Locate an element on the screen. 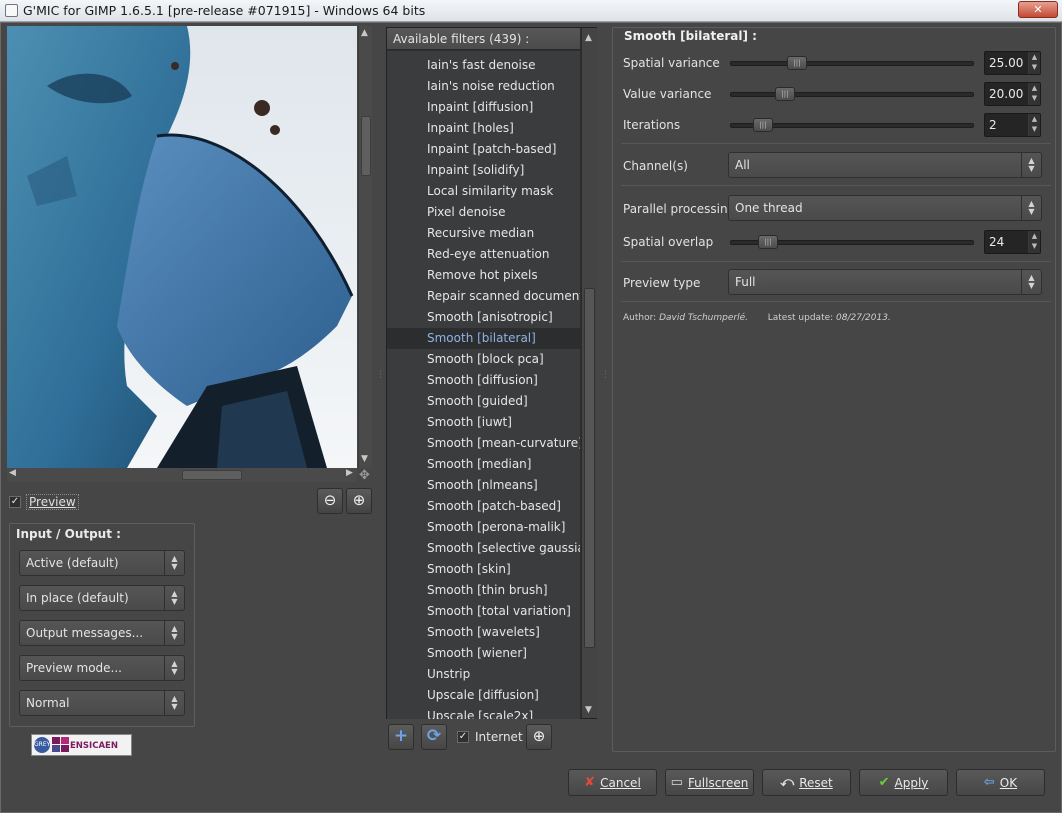  filter-list-item: Inpaint [solidify] is located at coordinates (483, 170).